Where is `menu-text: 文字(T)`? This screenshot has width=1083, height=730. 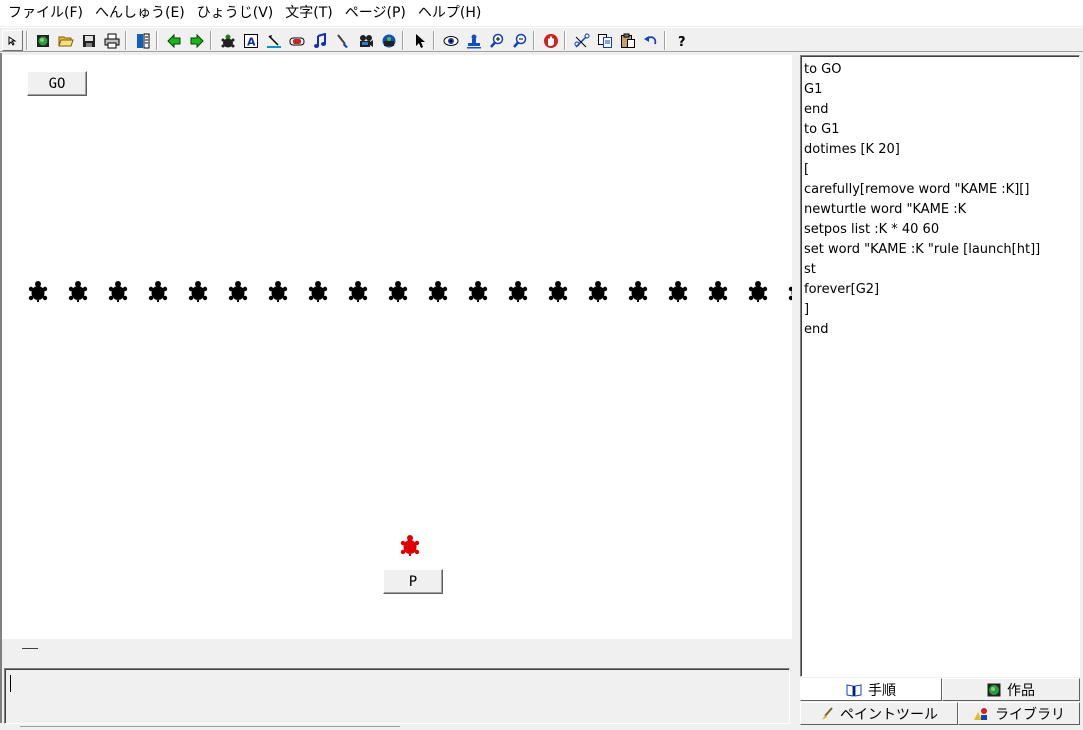
menu-text: 文字(T) is located at coordinates (308, 13).